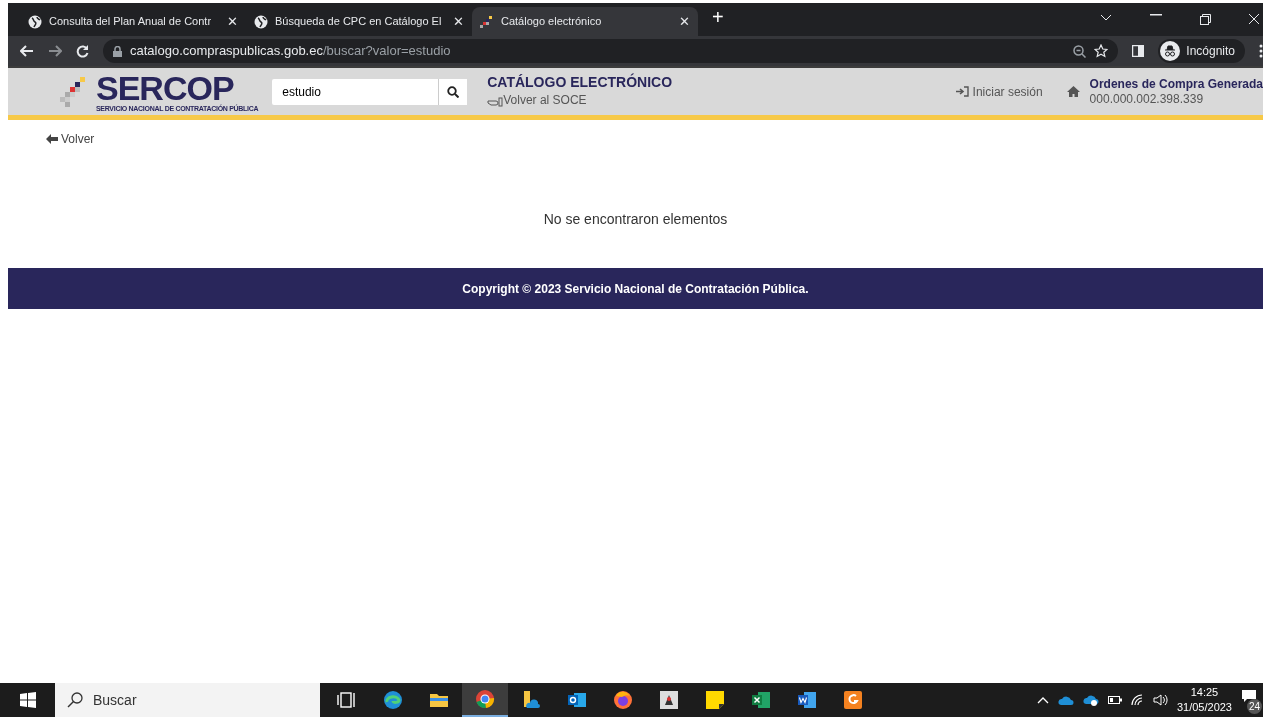  Describe the element at coordinates (715, 700) in the screenshot. I see `sticky-note-icon` at that location.